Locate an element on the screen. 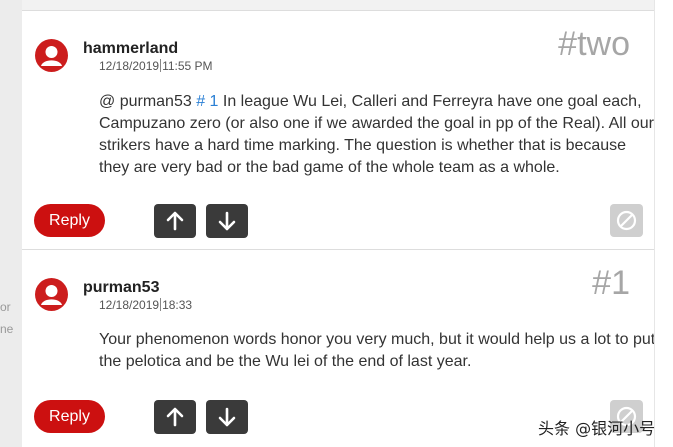 The width and height of the screenshot is (673, 447). report-button is located at coordinates (626, 220).